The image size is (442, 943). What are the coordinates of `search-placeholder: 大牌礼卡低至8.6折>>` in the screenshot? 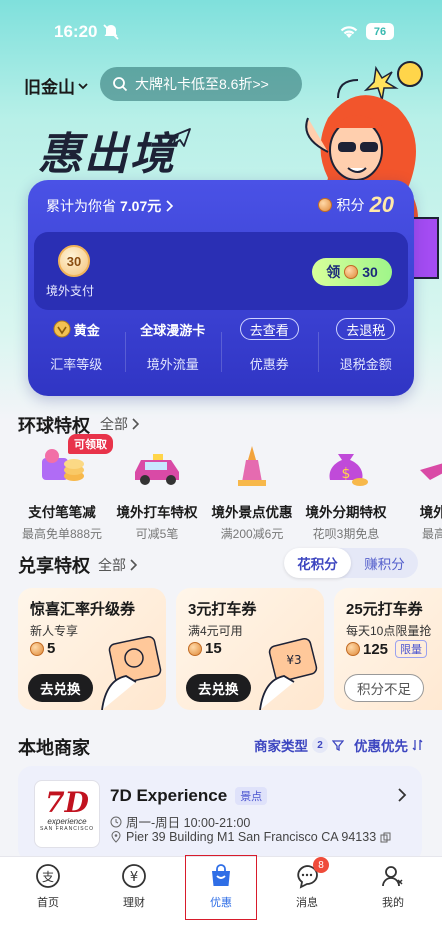 It's located at (202, 84).